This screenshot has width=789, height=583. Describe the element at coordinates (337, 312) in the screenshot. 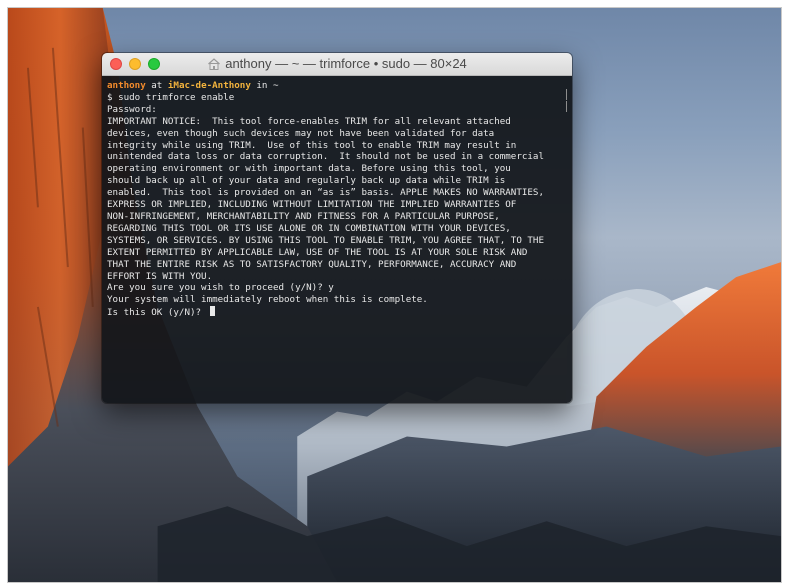

I see `current-input-line: Is this OK (y/N)?` at that location.